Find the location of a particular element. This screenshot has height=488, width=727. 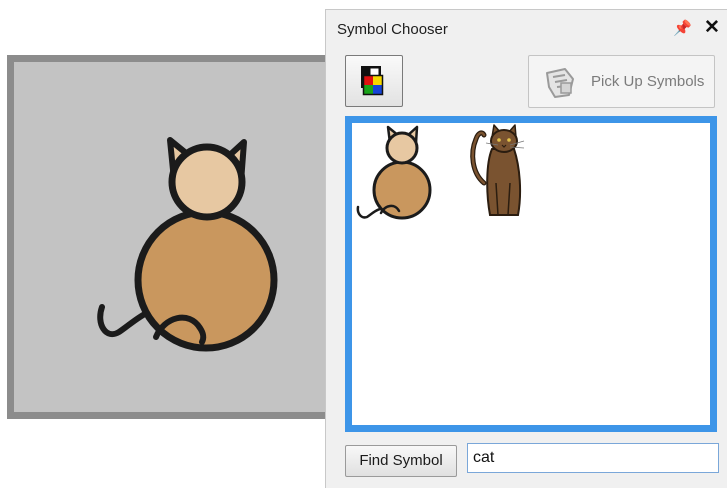

symbol-result-cartoon-cat is located at coordinates (400, 175).